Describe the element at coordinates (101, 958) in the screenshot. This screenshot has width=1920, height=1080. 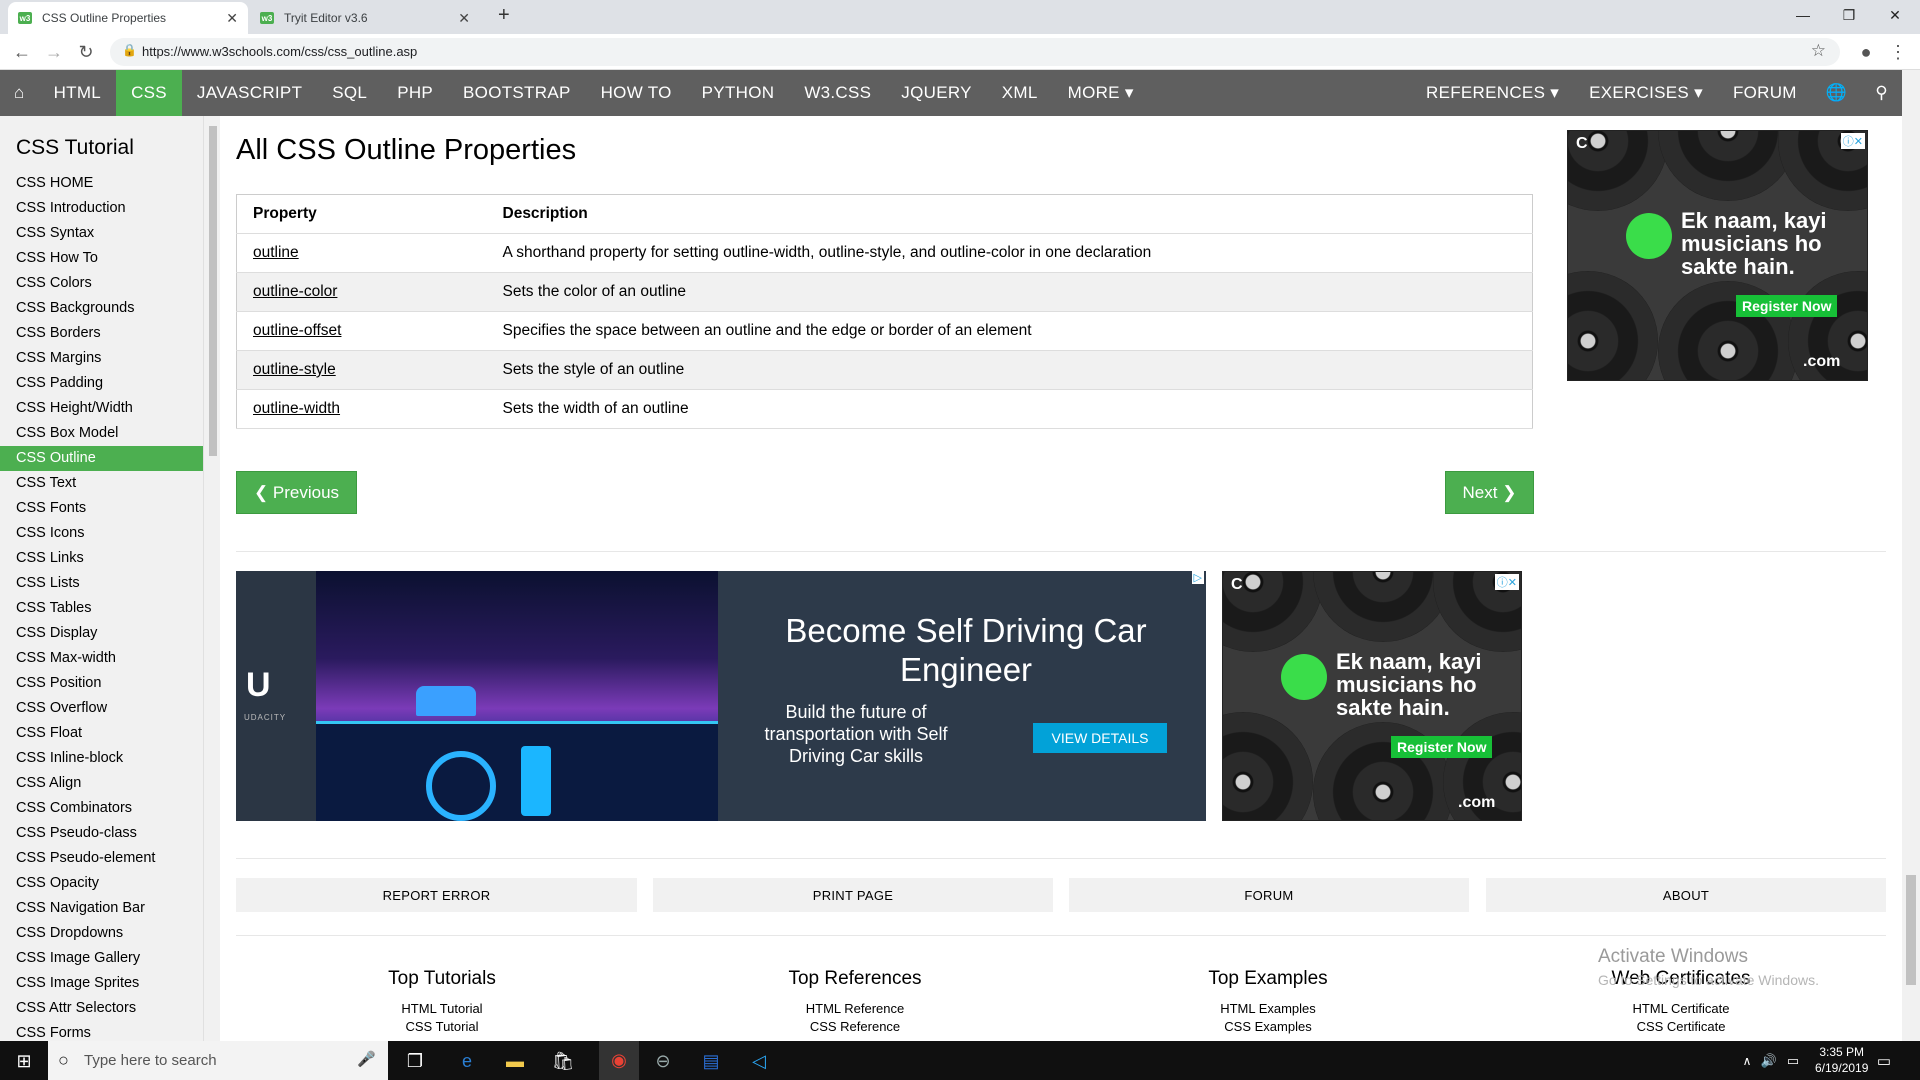
I see `sidebar-item: CSS Image Gallery` at that location.